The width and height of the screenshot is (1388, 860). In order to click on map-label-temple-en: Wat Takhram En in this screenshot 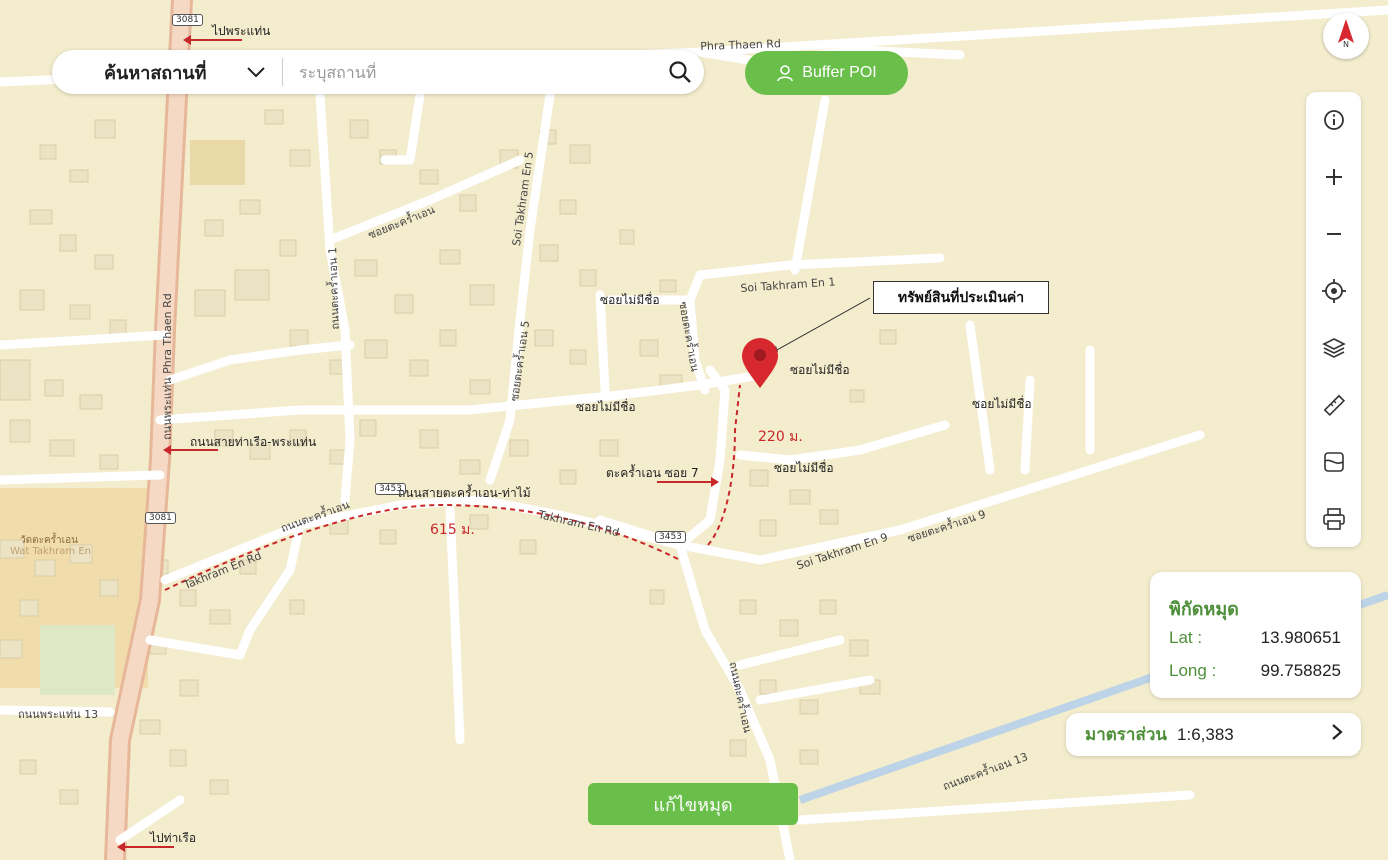, I will do `click(51, 551)`.